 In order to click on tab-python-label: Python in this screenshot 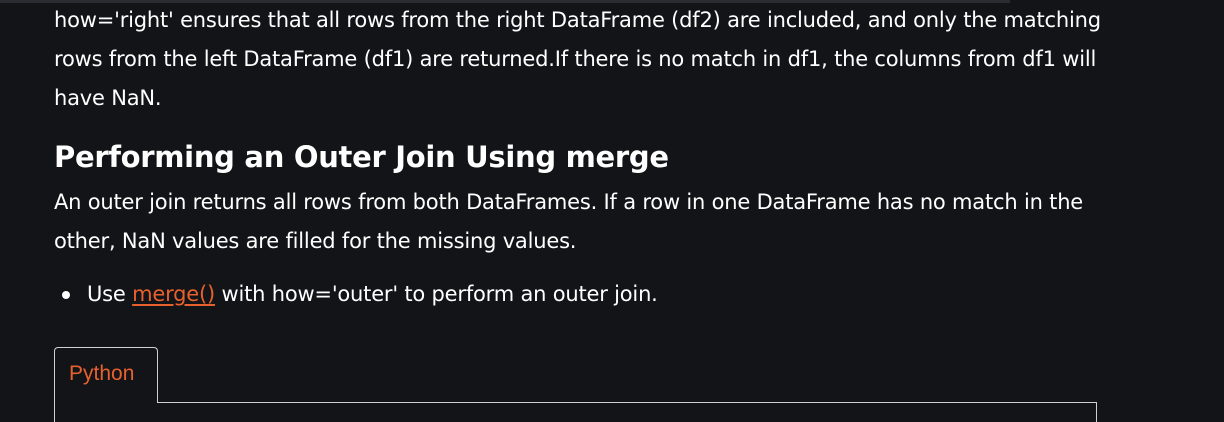, I will do `click(102, 373)`.